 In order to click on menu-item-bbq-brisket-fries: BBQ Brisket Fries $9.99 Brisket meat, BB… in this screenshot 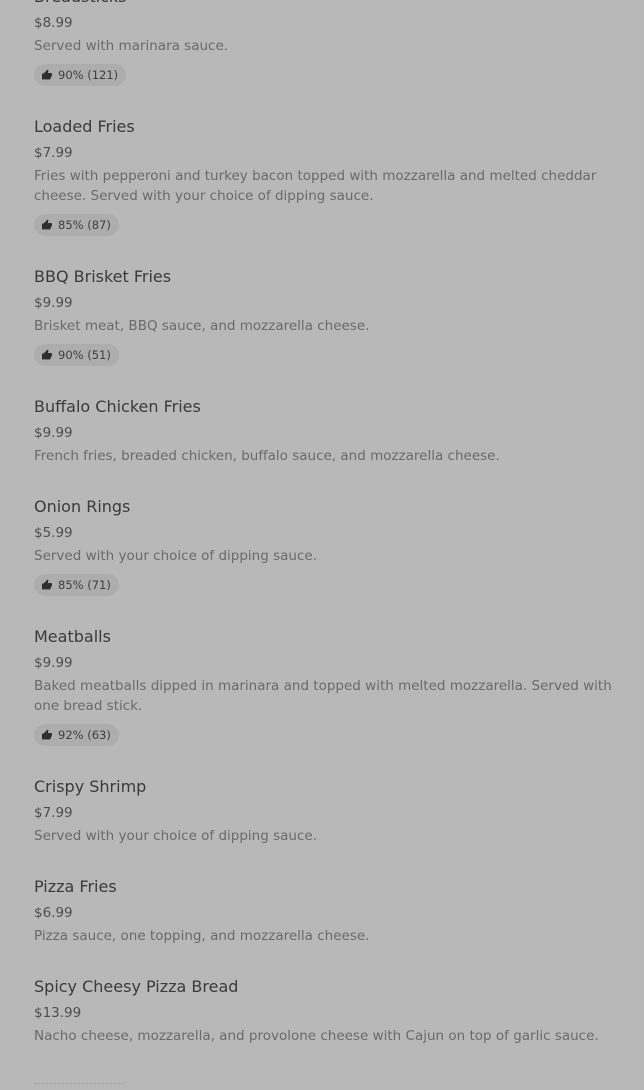, I will do `click(329, 316)`.